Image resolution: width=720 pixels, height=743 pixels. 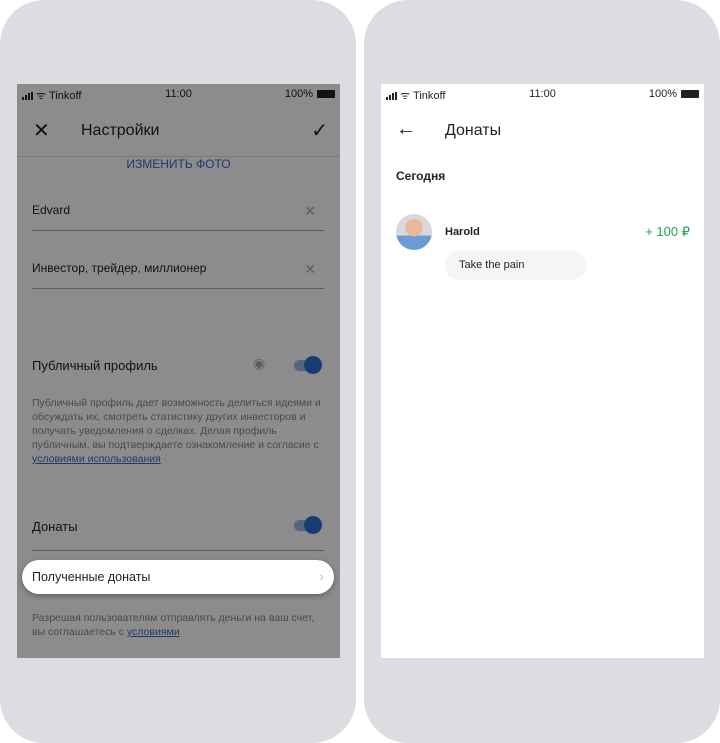 I want to click on section-header: Сегодня, so click(x=421, y=176).